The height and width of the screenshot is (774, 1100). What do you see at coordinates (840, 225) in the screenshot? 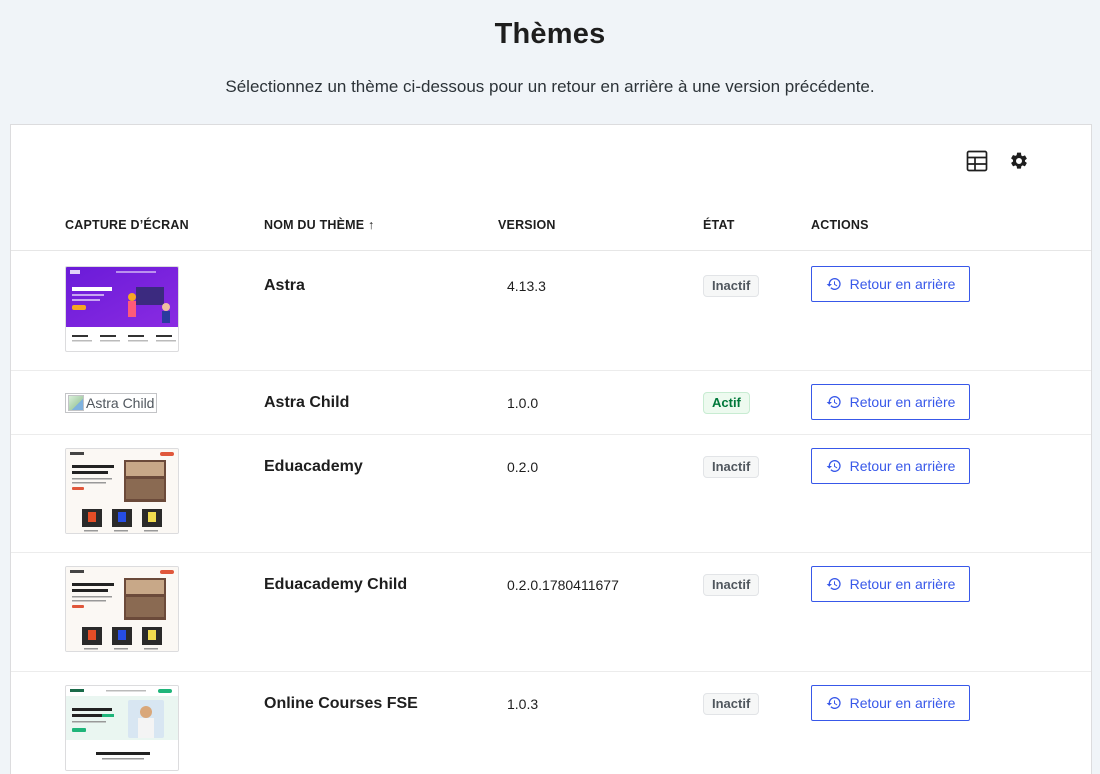
I see `column-actions: ACTIONS` at bounding box center [840, 225].